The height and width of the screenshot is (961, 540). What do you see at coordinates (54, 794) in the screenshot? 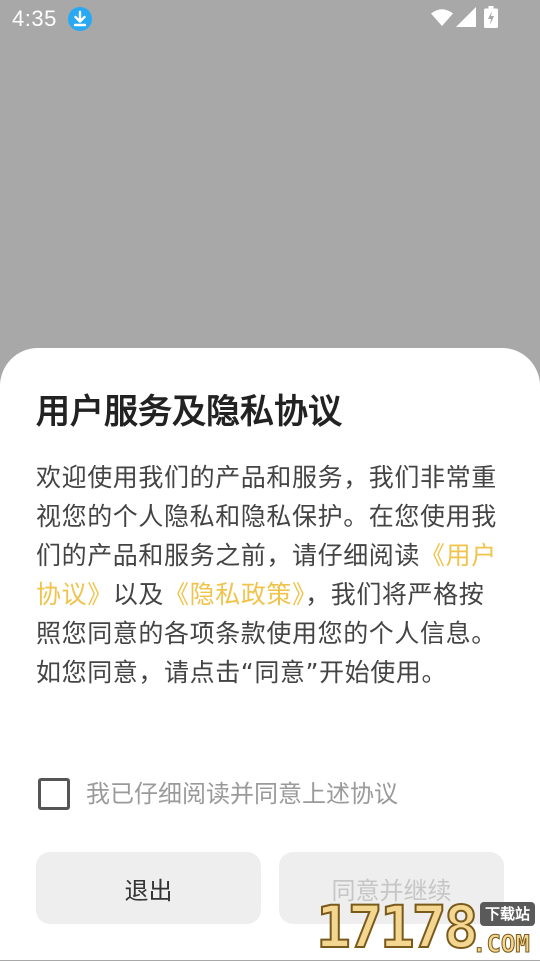
I see `consent-checkbox` at bounding box center [54, 794].